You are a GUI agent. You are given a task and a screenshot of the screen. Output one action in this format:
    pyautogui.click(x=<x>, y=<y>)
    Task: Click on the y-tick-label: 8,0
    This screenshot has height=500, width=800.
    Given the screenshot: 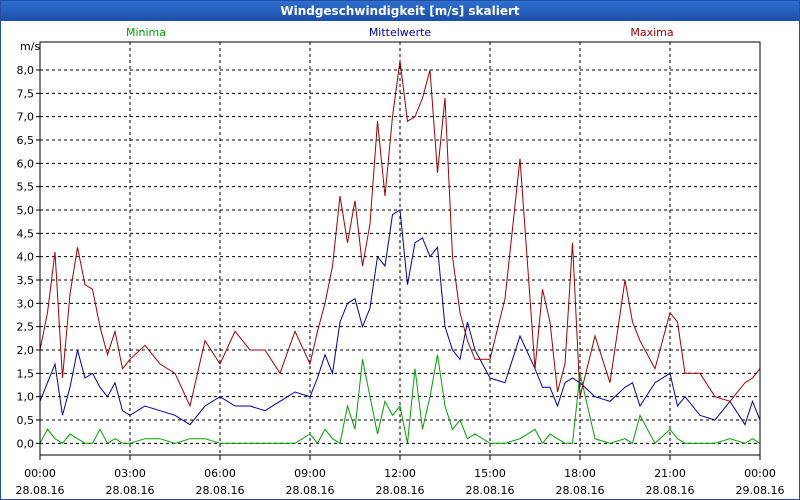 What is the action you would take?
    pyautogui.click(x=26, y=70)
    